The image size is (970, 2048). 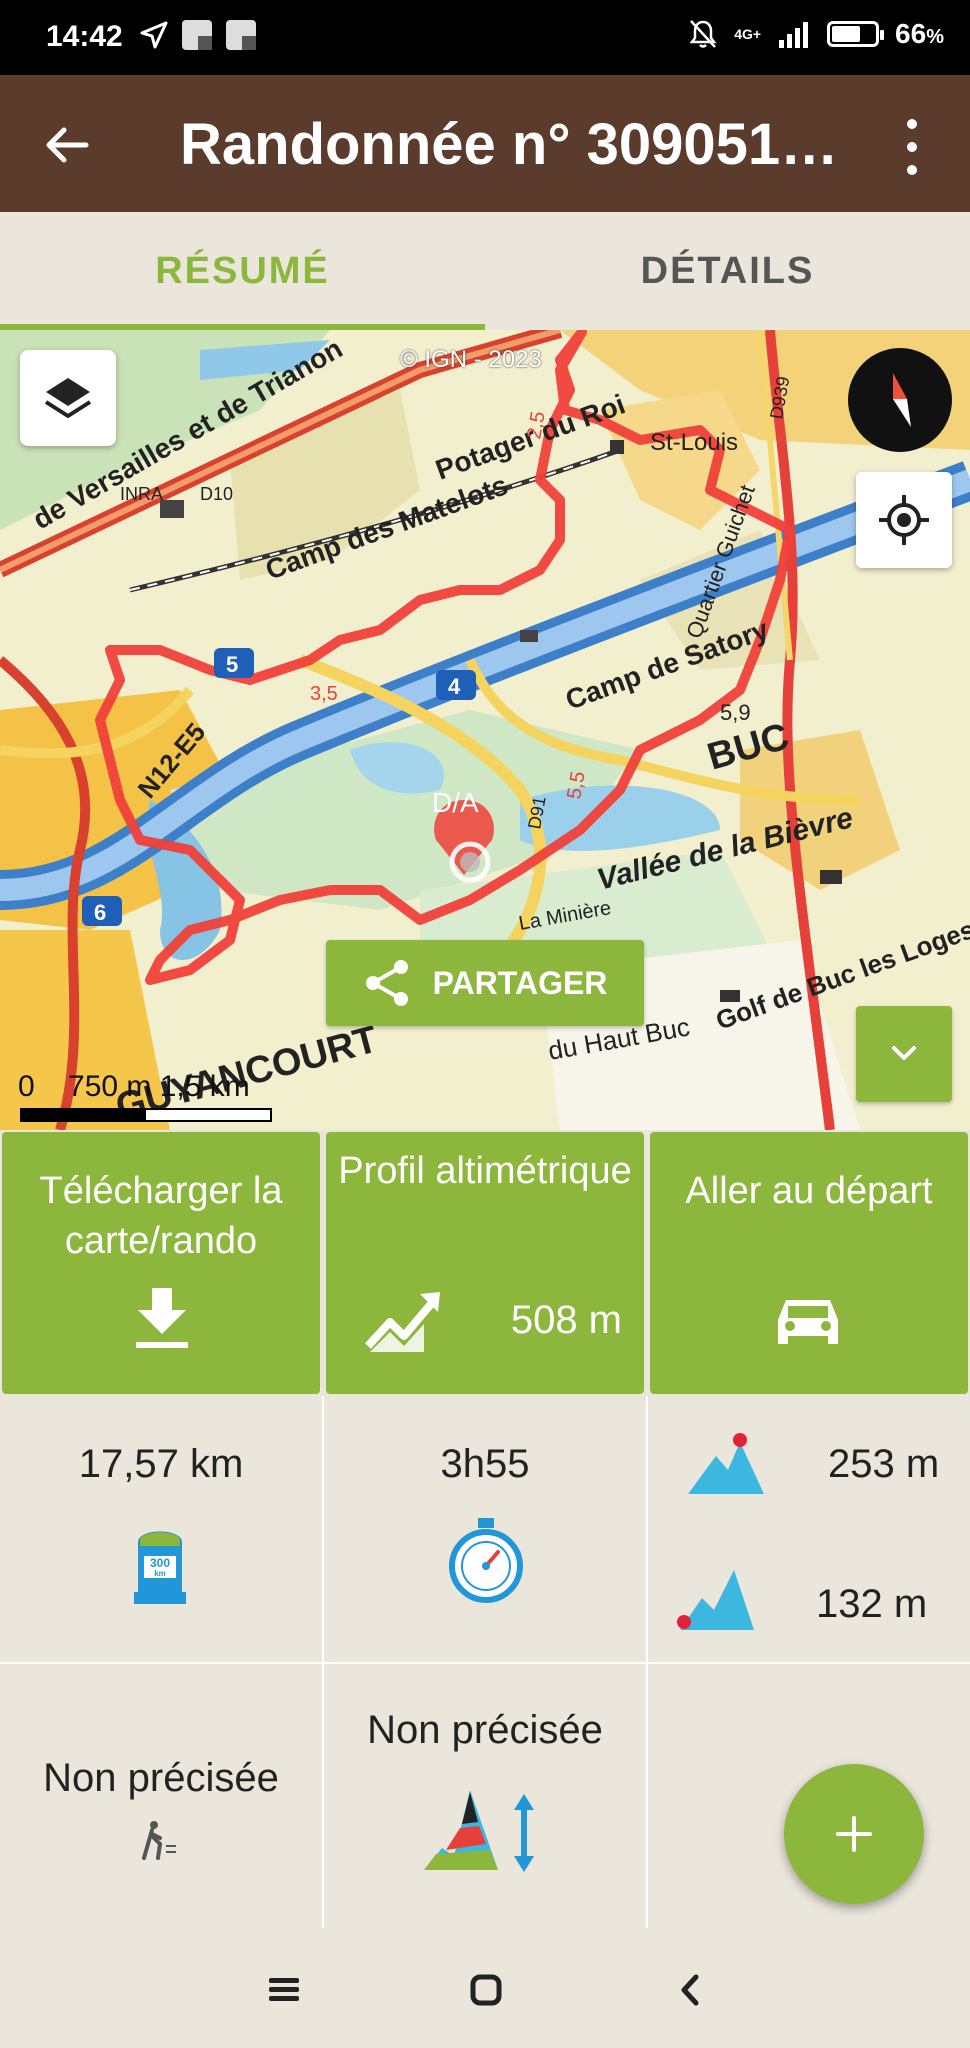 What do you see at coordinates (485, 1171) in the screenshot?
I see `elevation-profile-label: Profil altimétrique` at bounding box center [485, 1171].